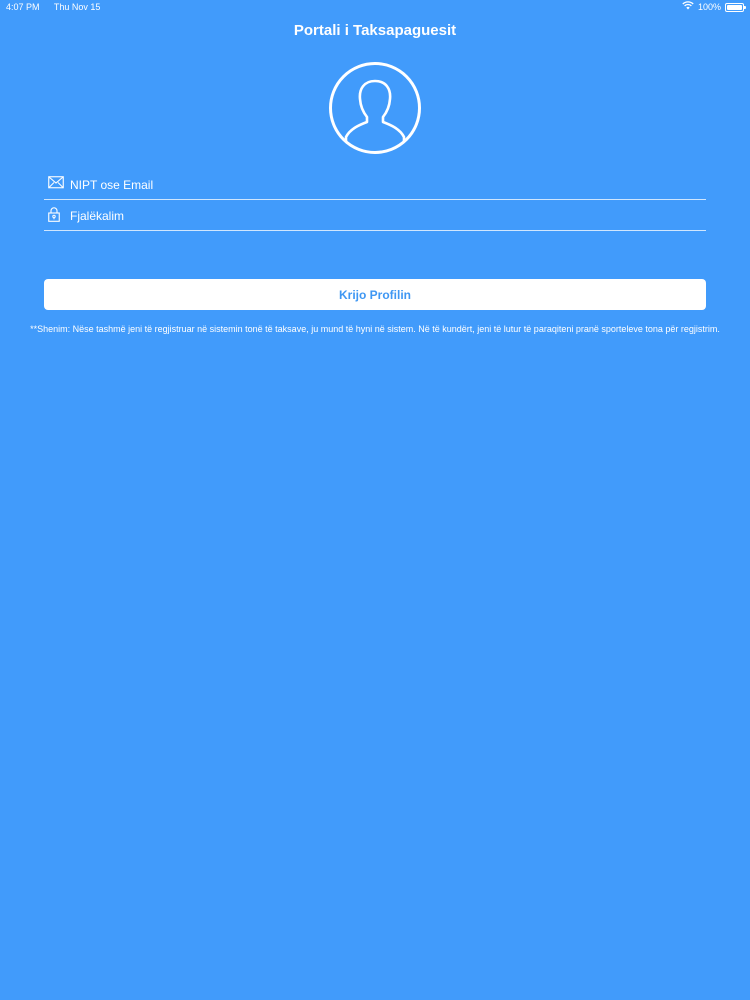 This screenshot has height=1000, width=750. What do you see at coordinates (688, 7) in the screenshot?
I see `wifi-icon` at bounding box center [688, 7].